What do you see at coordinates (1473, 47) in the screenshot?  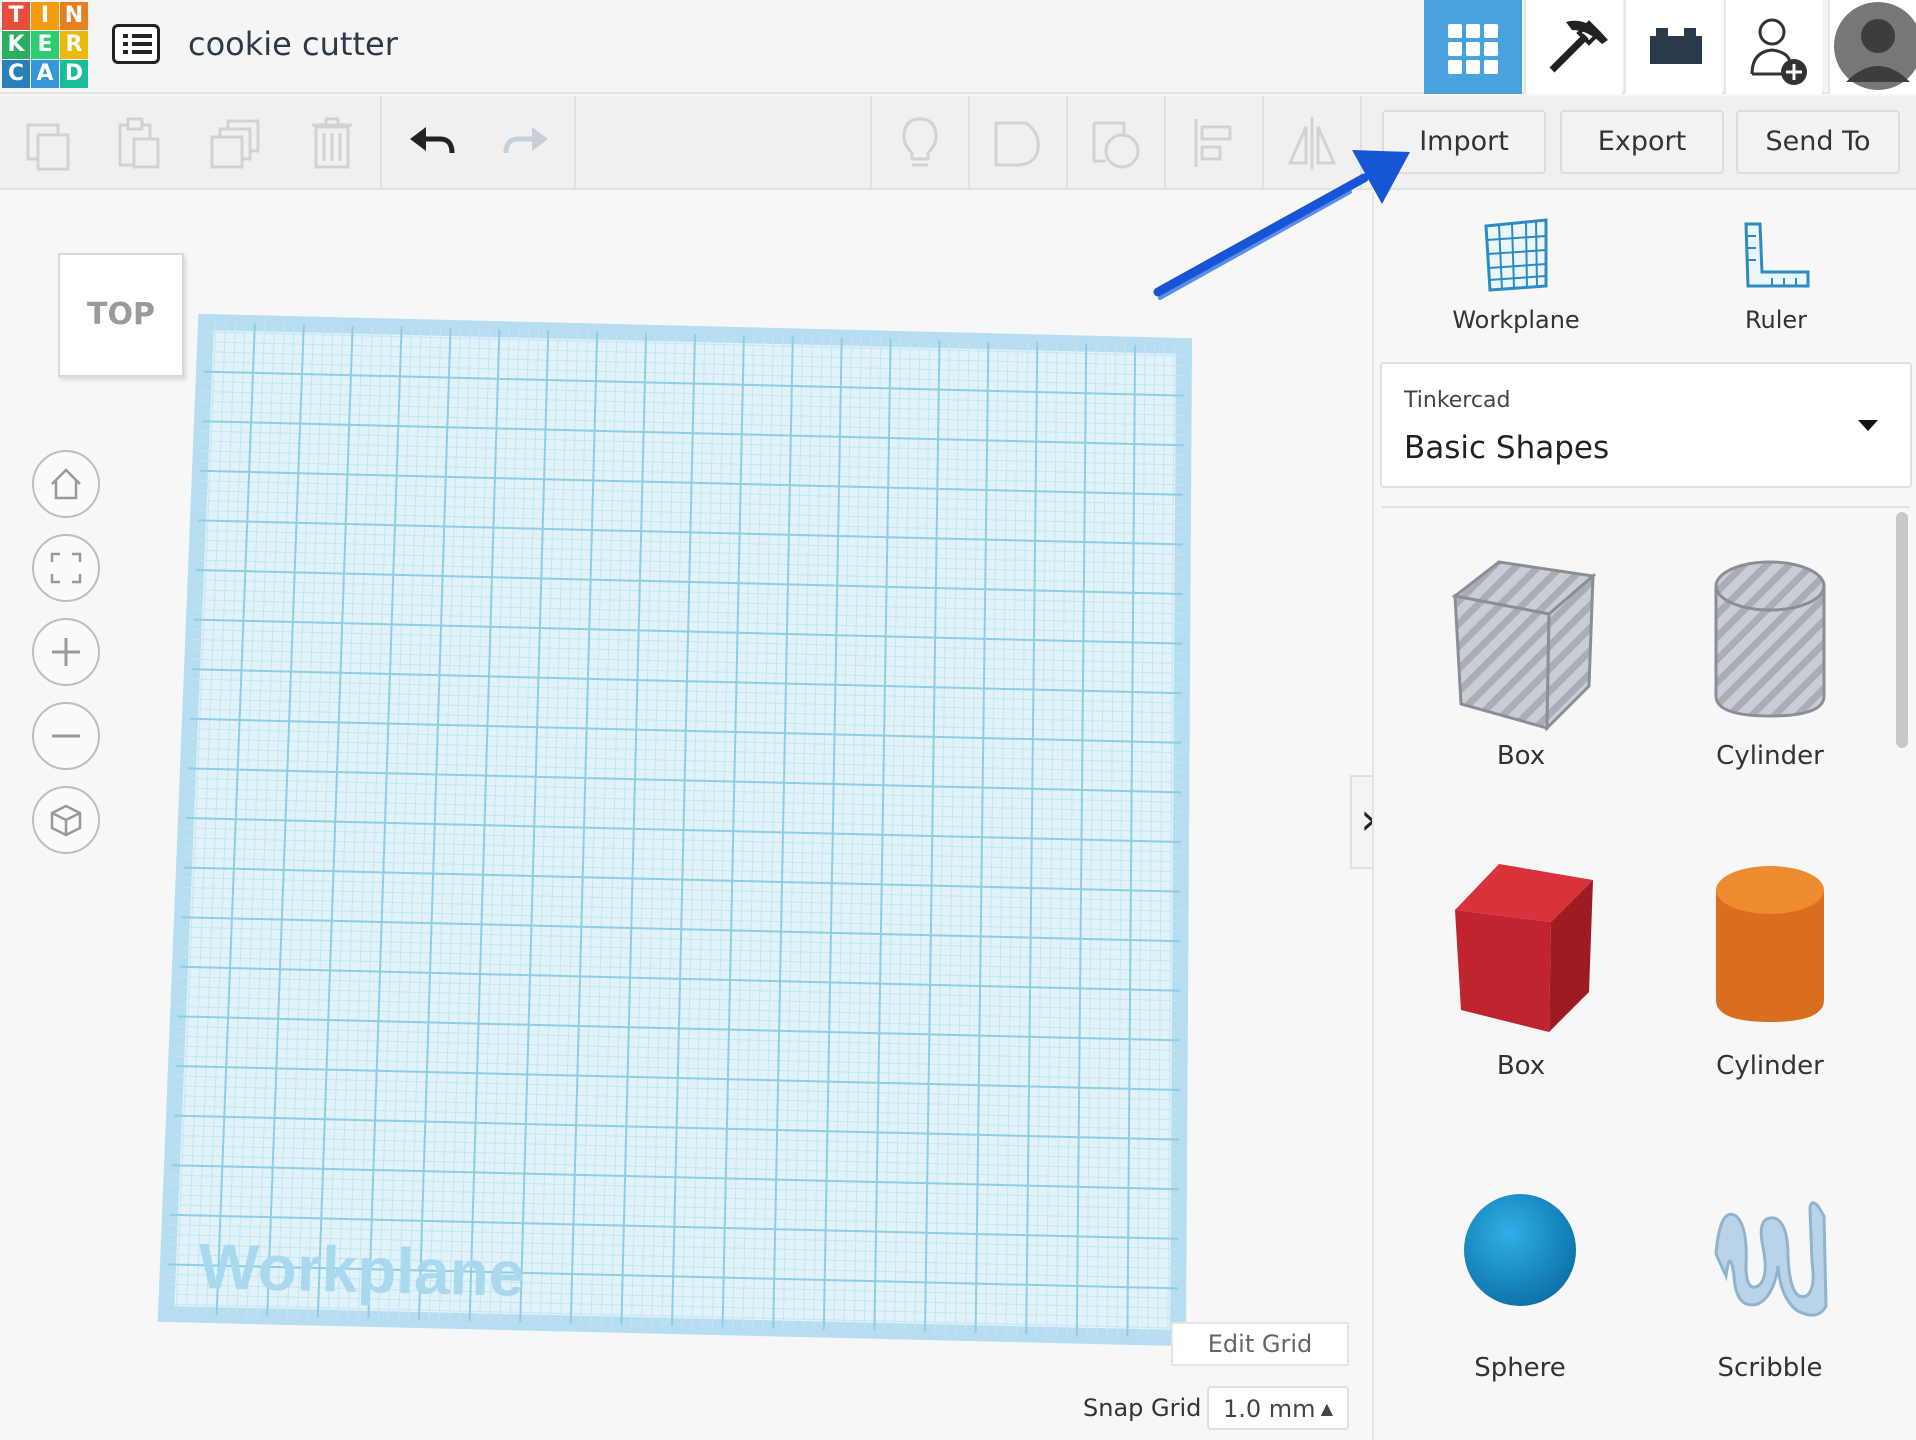 I see `3d-design-view-button` at bounding box center [1473, 47].